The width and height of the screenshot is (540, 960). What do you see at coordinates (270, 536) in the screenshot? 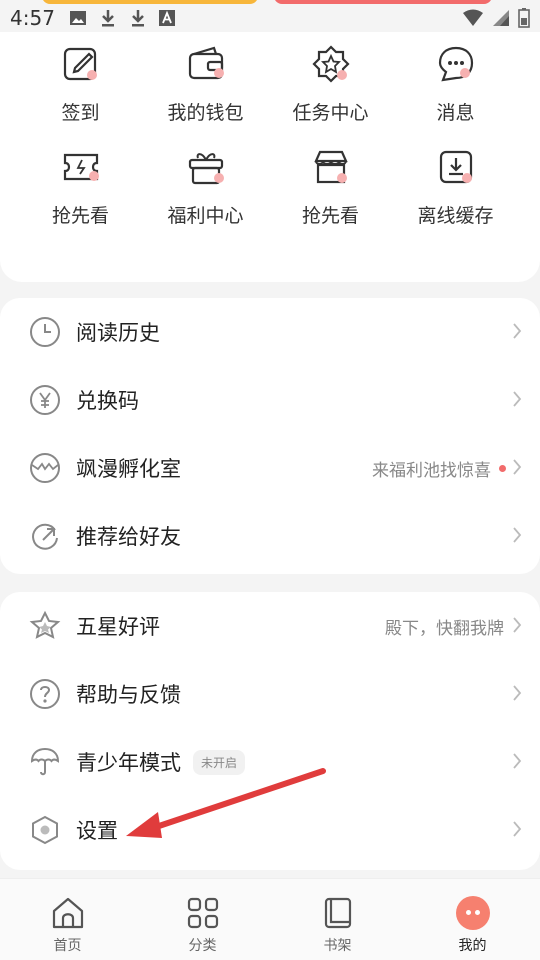
I see `menu-item-recommend-friend: 推荐给好友` at bounding box center [270, 536].